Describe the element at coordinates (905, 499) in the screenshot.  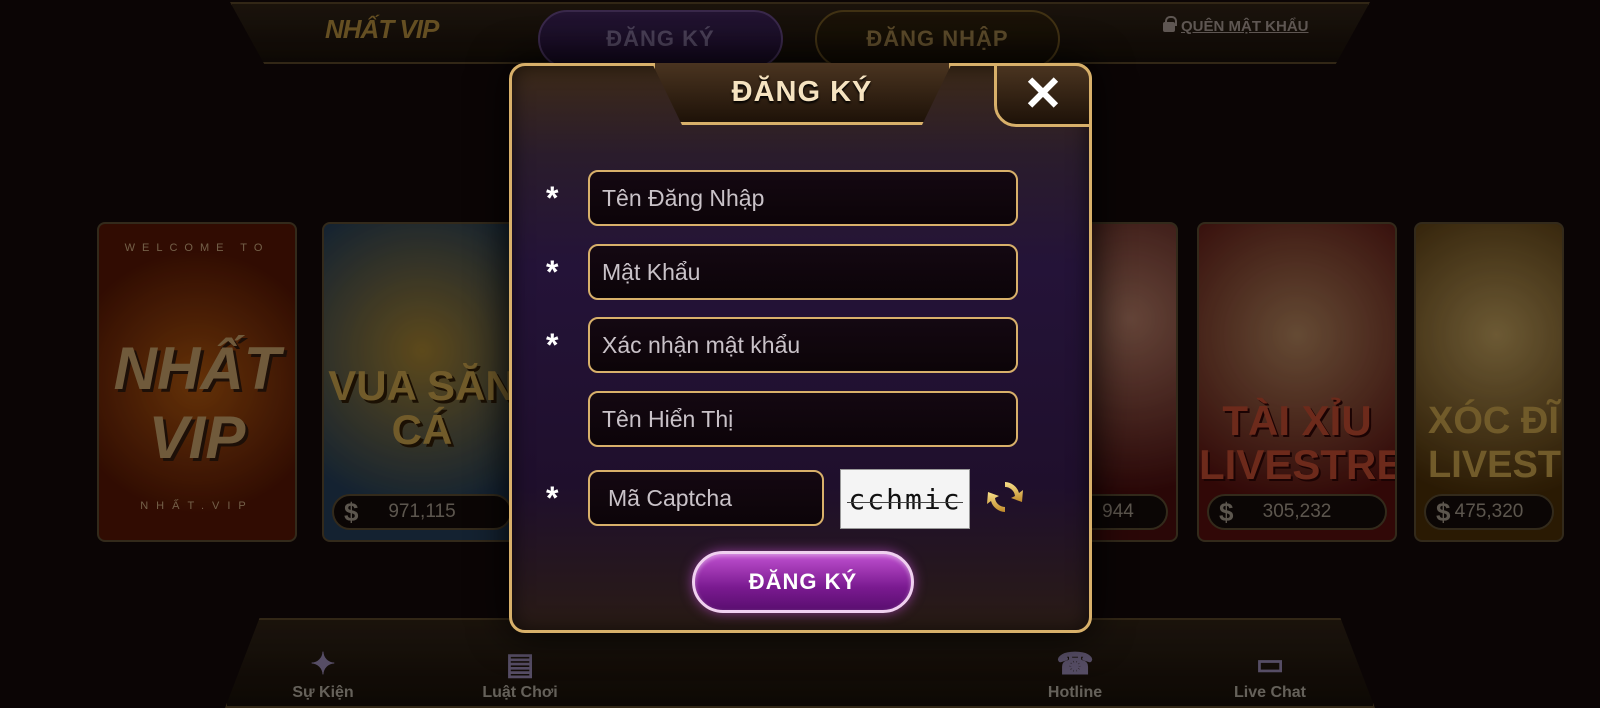
I see `captcha-image: cchmic` at that location.